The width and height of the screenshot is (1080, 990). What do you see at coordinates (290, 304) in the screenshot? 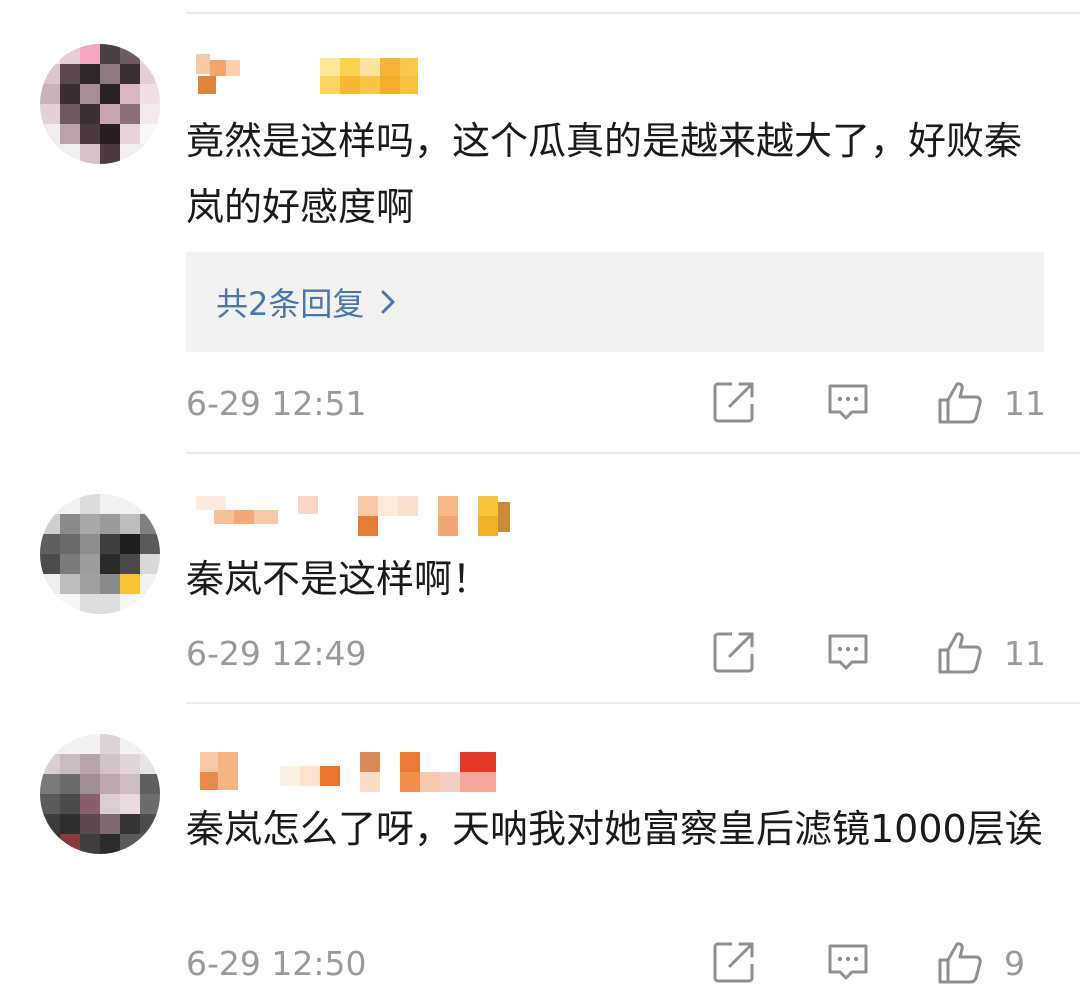
I see `replies-count-label: 共2条回复` at bounding box center [290, 304].